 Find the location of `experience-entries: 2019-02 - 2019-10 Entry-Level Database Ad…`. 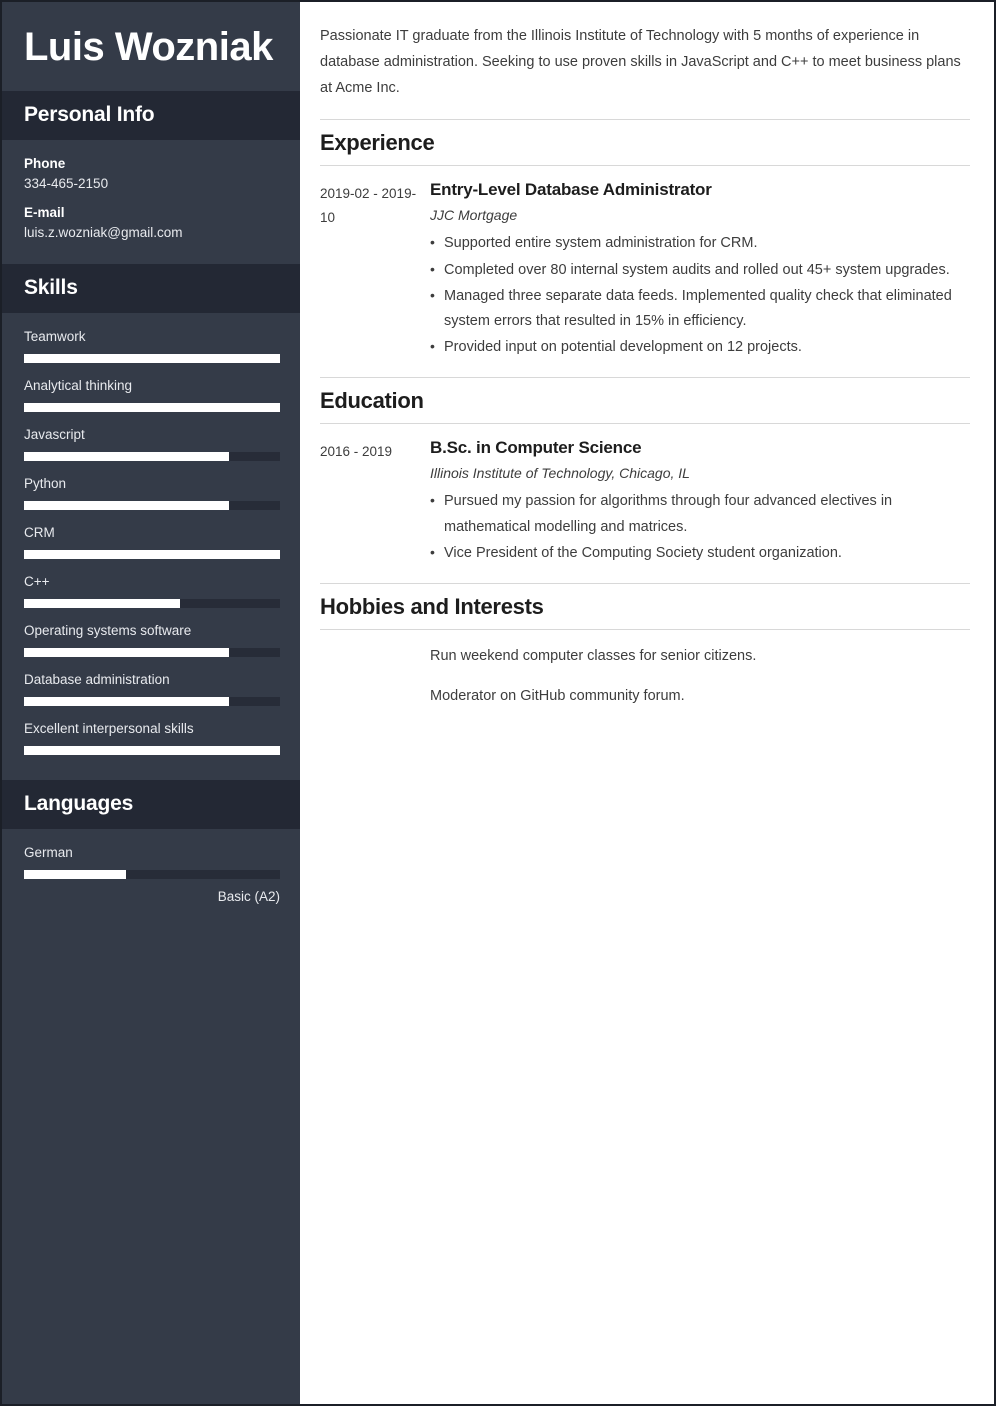

experience-entries: 2019-02 - 2019-10 Entry-Level Database Ad… is located at coordinates (645, 270).